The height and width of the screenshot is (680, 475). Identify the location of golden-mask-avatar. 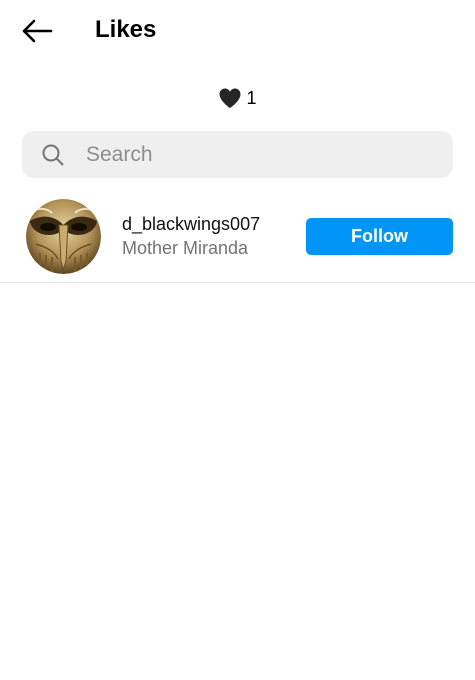
(63, 236).